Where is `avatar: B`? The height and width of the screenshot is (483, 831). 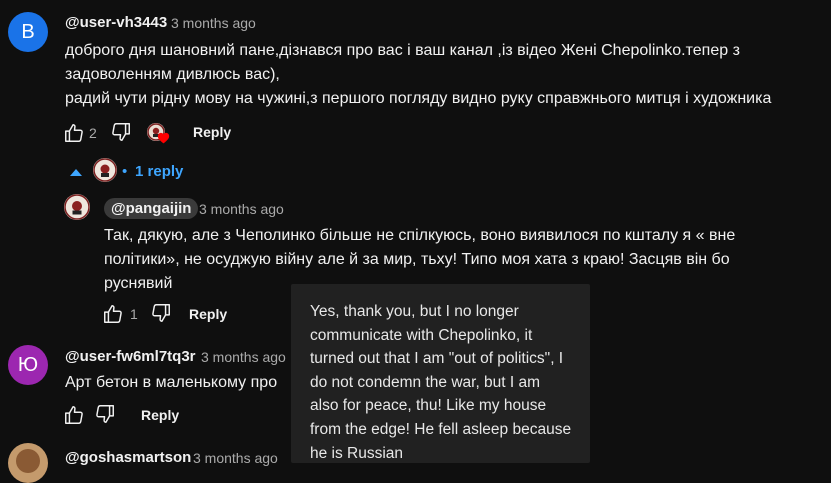 avatar: B is located at coordinates (28, 32).